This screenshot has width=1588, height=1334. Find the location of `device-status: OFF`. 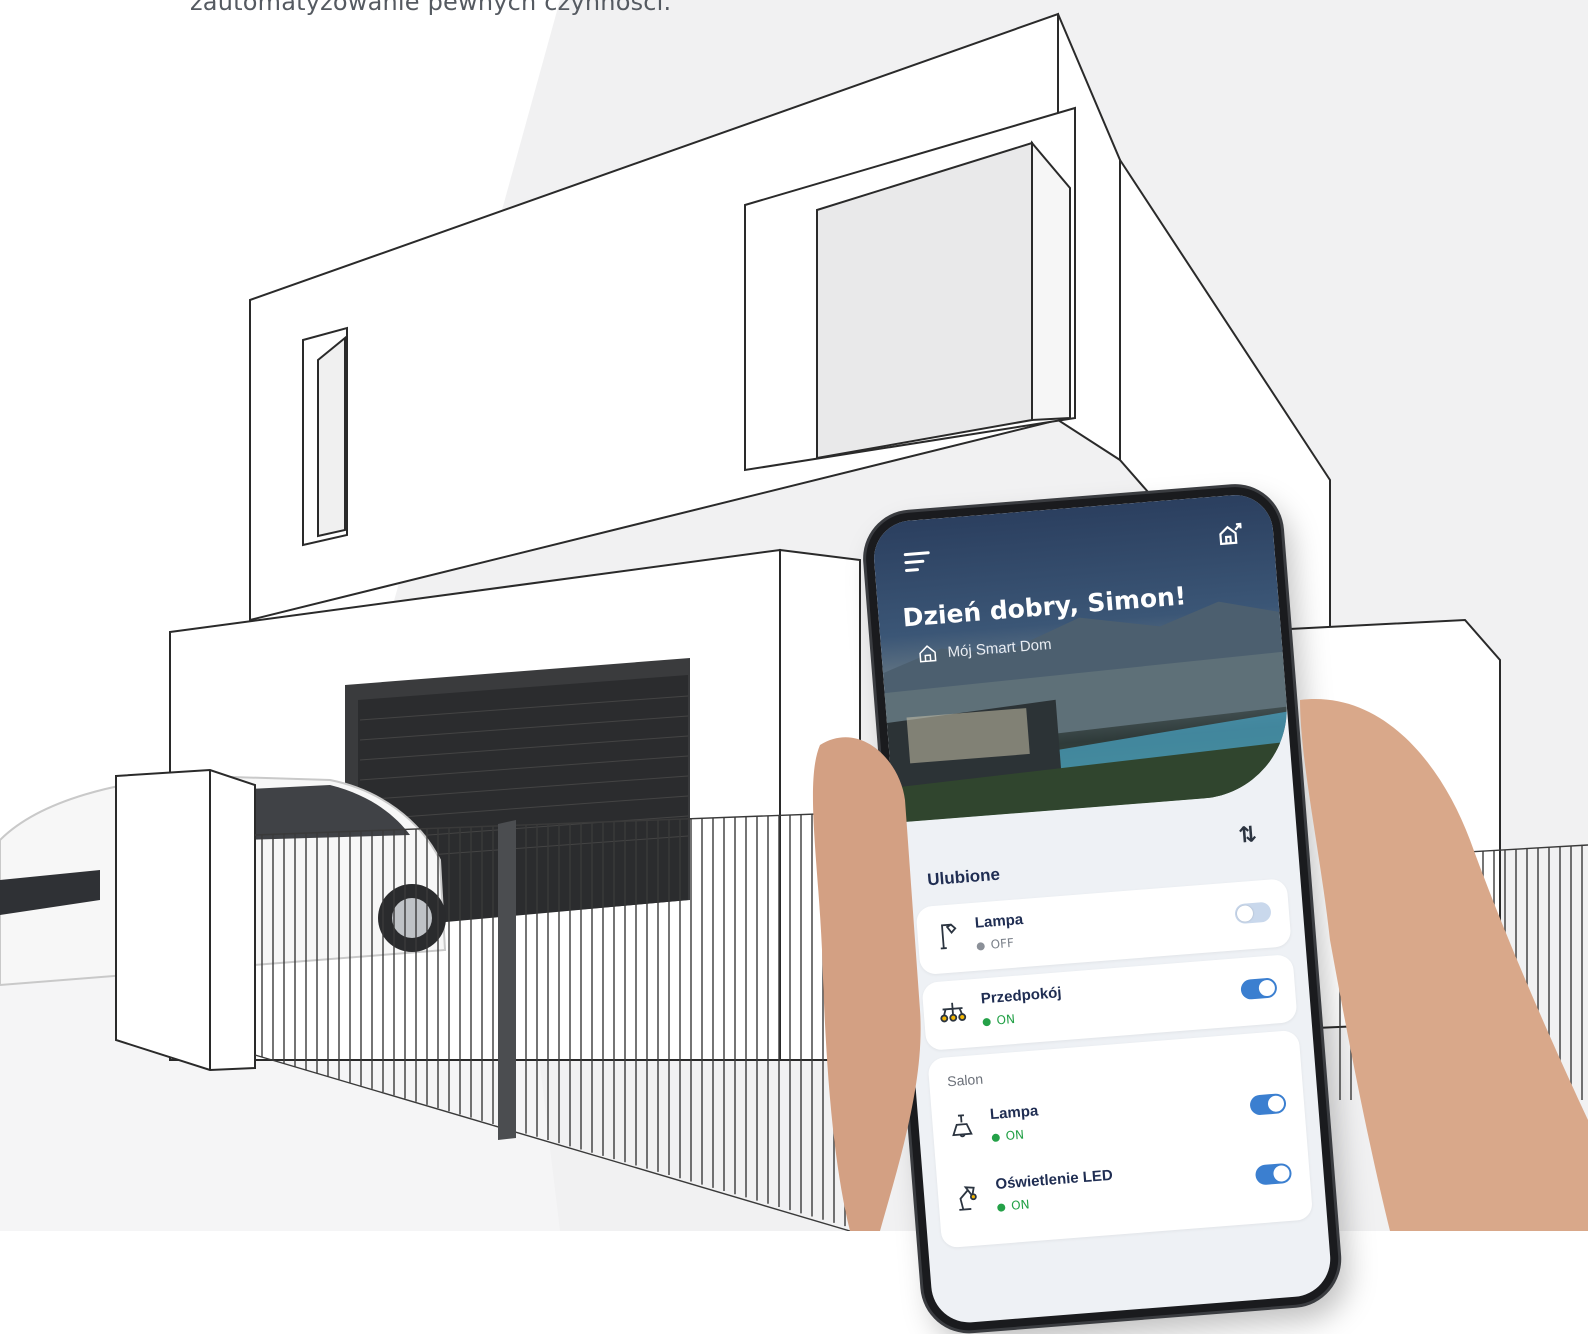

device-status: OFF is located at coordinates (1002, 943).